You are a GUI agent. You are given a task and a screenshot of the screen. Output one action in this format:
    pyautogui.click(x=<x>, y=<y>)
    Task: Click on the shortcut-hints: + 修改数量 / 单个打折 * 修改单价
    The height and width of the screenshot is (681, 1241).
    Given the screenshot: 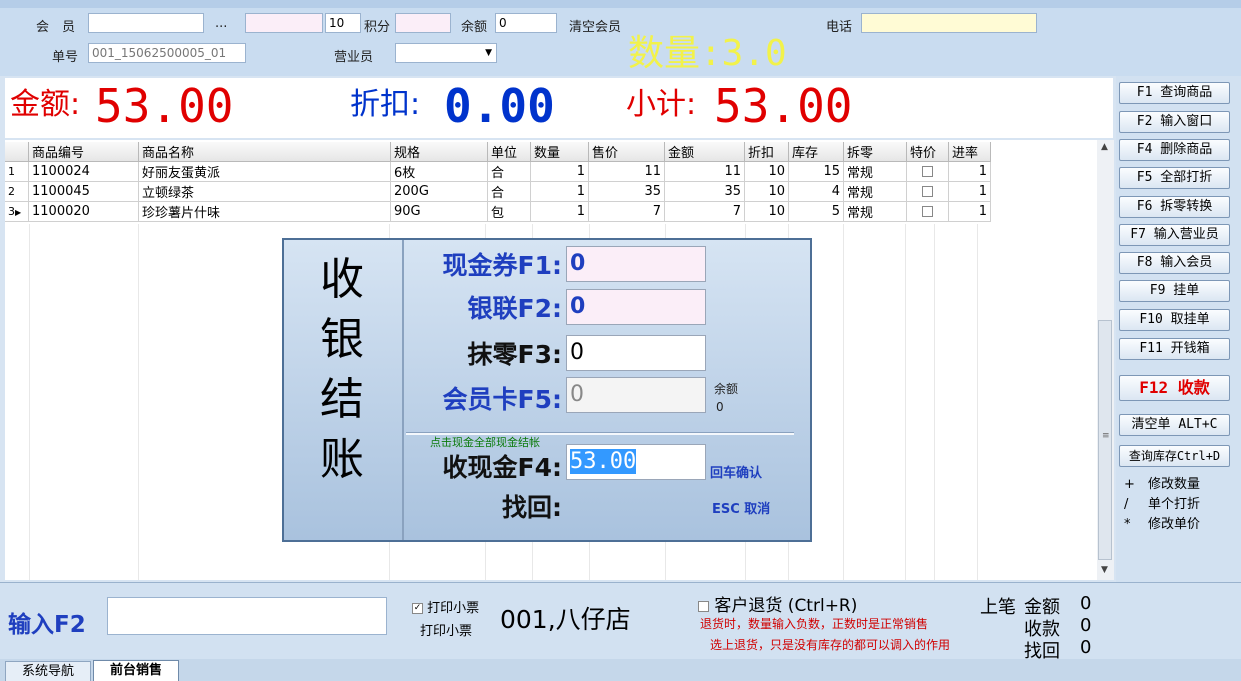 What is the action you would take?
    pyautogui.click(x=1162, y=505)
    